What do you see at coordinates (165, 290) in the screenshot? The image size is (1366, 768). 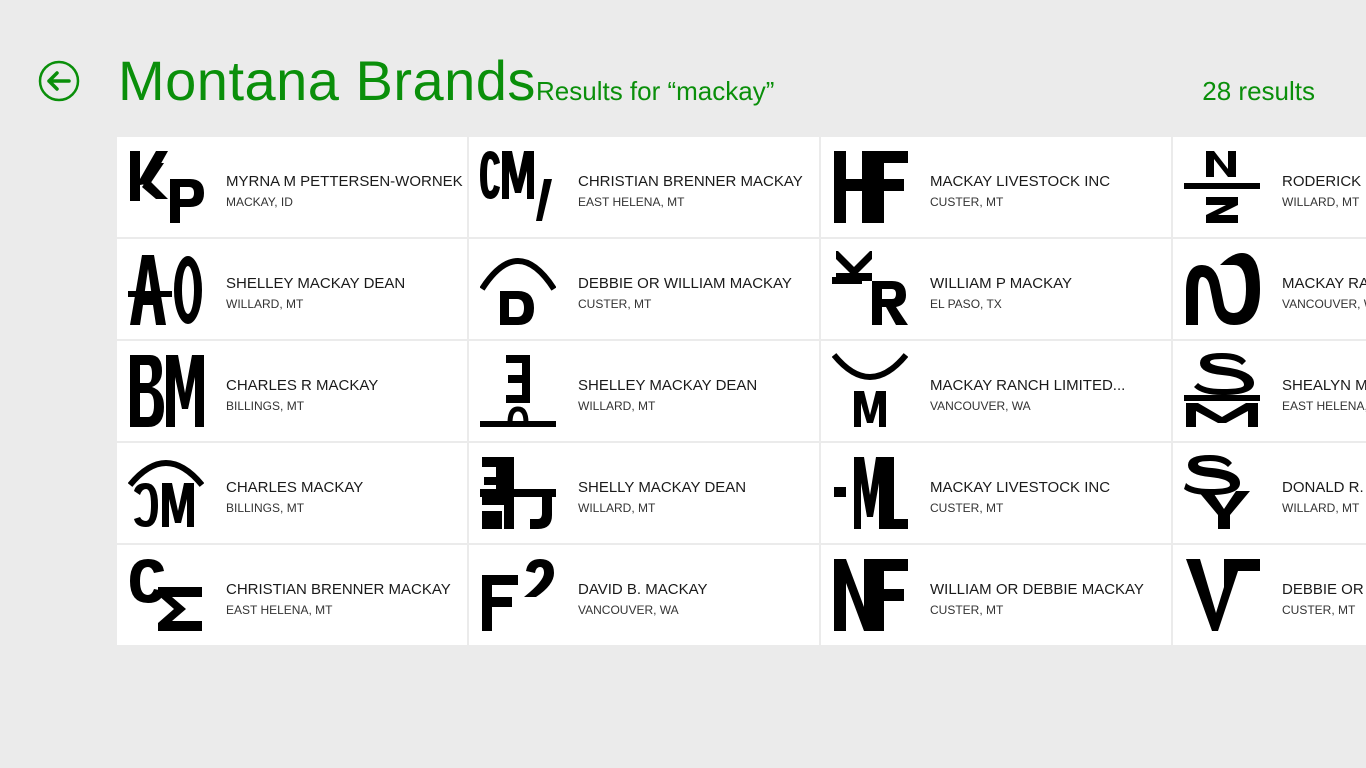 I see `brand-a-o-icon` at bounding box center [165, 290].